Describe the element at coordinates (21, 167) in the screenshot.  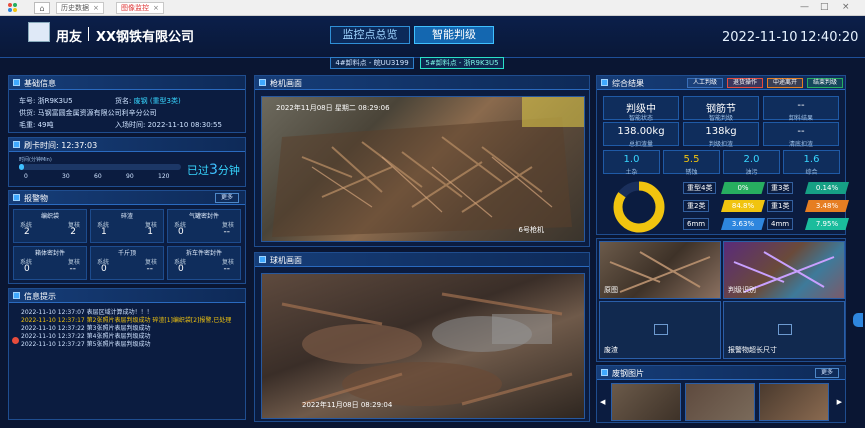
I see `elapsed-progress-fill` at that location.